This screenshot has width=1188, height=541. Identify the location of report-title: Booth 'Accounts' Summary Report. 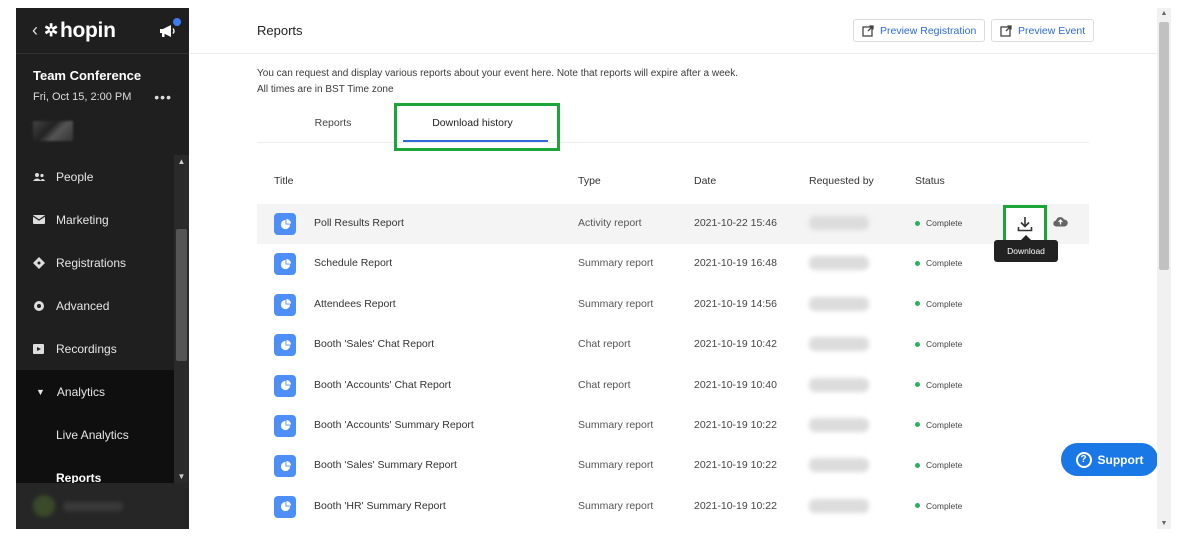
(394, 424).